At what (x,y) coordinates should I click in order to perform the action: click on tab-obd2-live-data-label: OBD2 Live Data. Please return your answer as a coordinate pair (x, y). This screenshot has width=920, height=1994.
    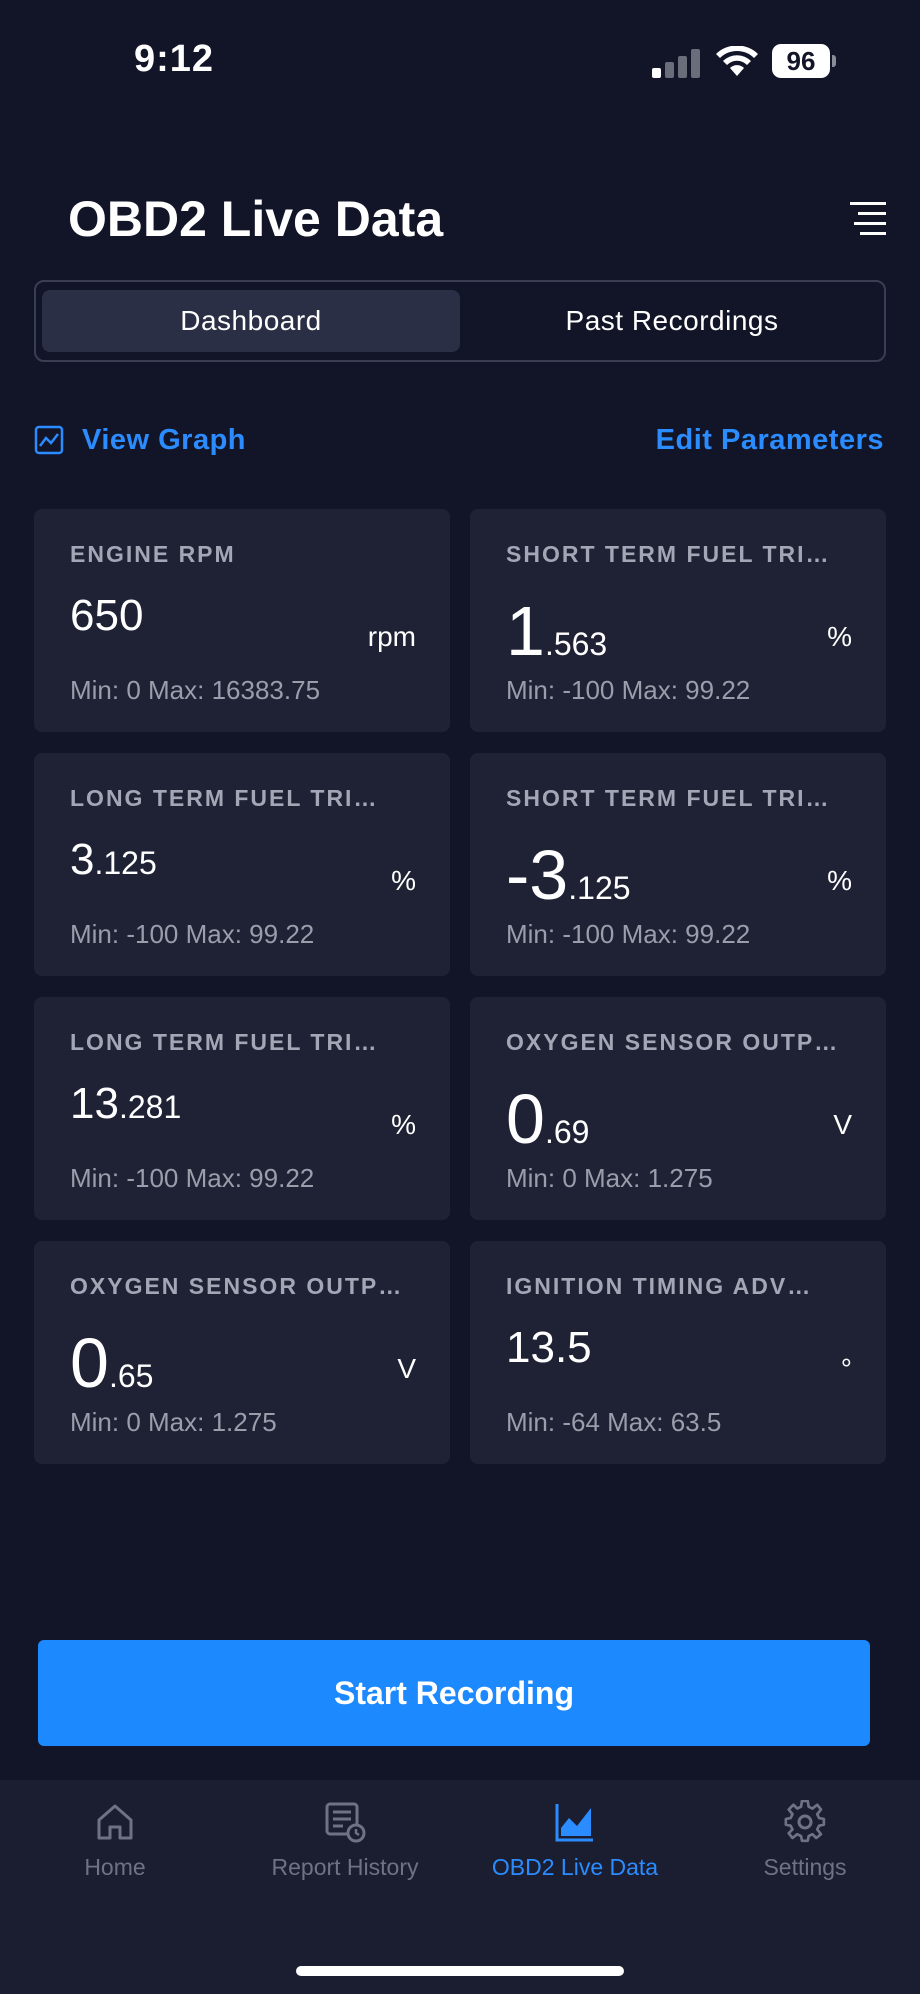
    Looking at the image, I should click on (575, 1867).